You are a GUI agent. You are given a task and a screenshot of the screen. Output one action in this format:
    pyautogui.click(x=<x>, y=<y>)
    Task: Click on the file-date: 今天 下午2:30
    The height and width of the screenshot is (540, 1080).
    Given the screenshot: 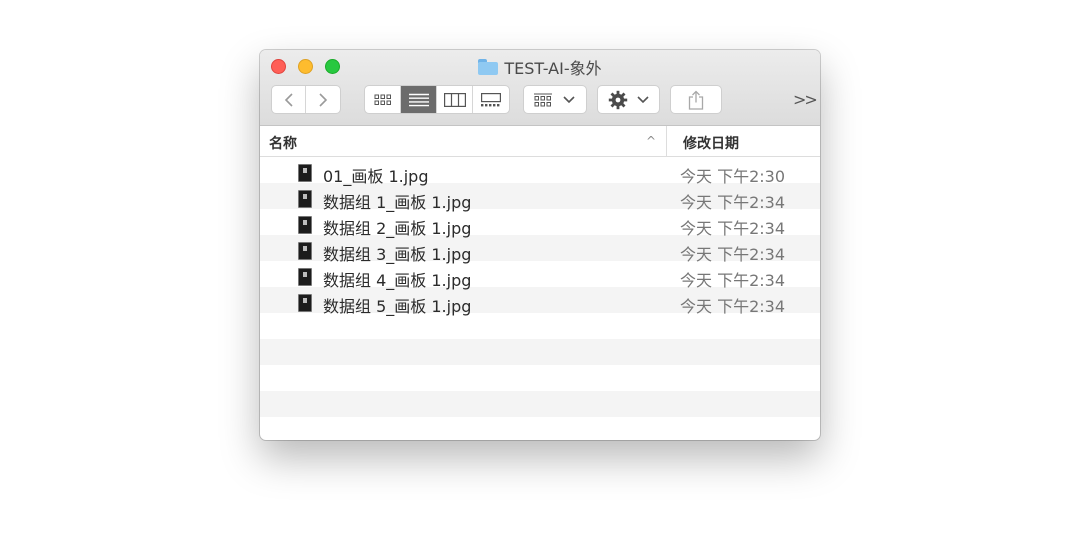 What is the action you would take?
    pyautogui.click(x=733, y=176)
    